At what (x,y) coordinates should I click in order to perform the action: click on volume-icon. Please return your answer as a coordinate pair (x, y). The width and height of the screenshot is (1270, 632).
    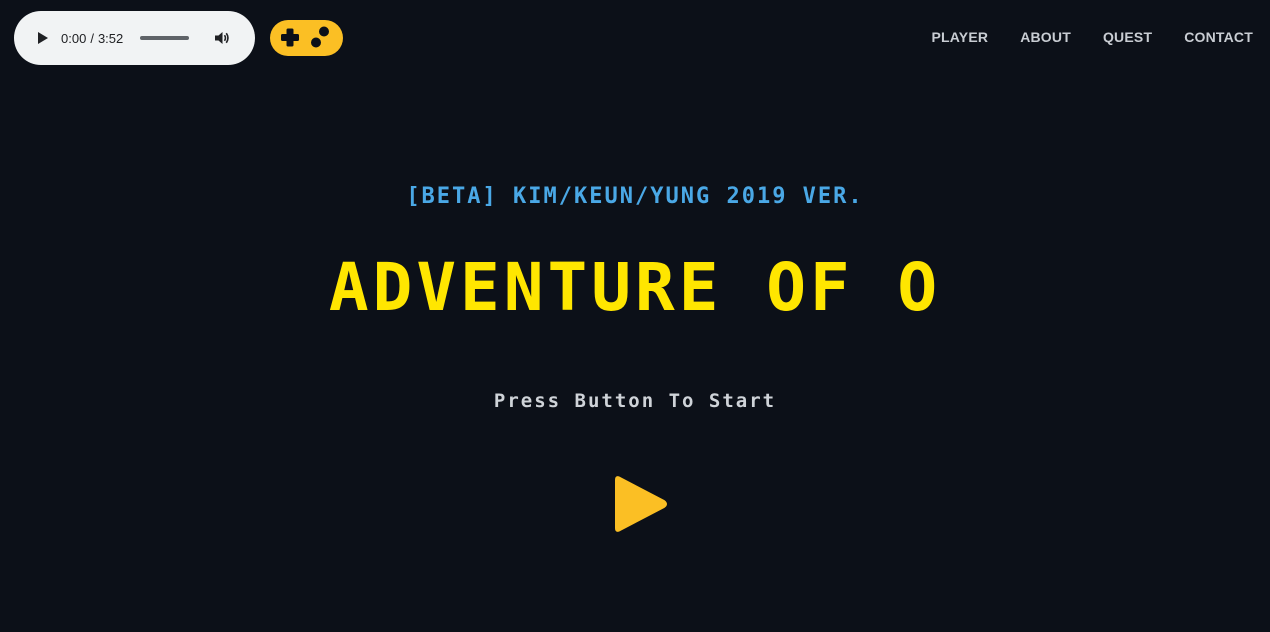
    Looking at the image, I should click on (222, 38).